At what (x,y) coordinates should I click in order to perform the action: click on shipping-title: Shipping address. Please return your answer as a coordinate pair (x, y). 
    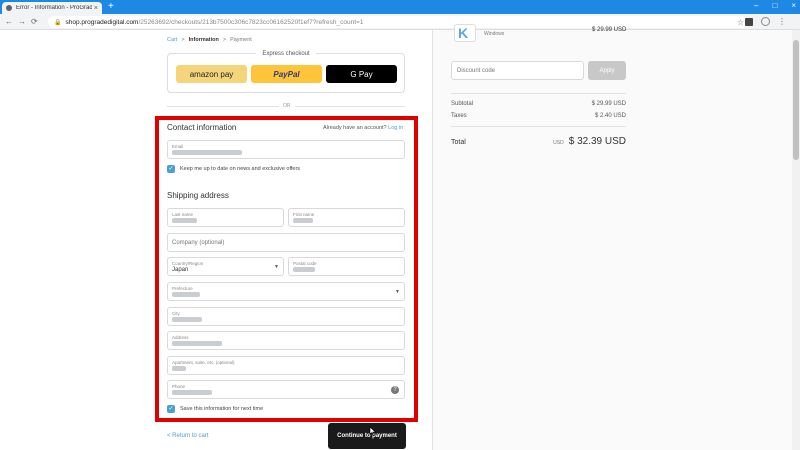
    Looking at the image, I should click on (198, 195).